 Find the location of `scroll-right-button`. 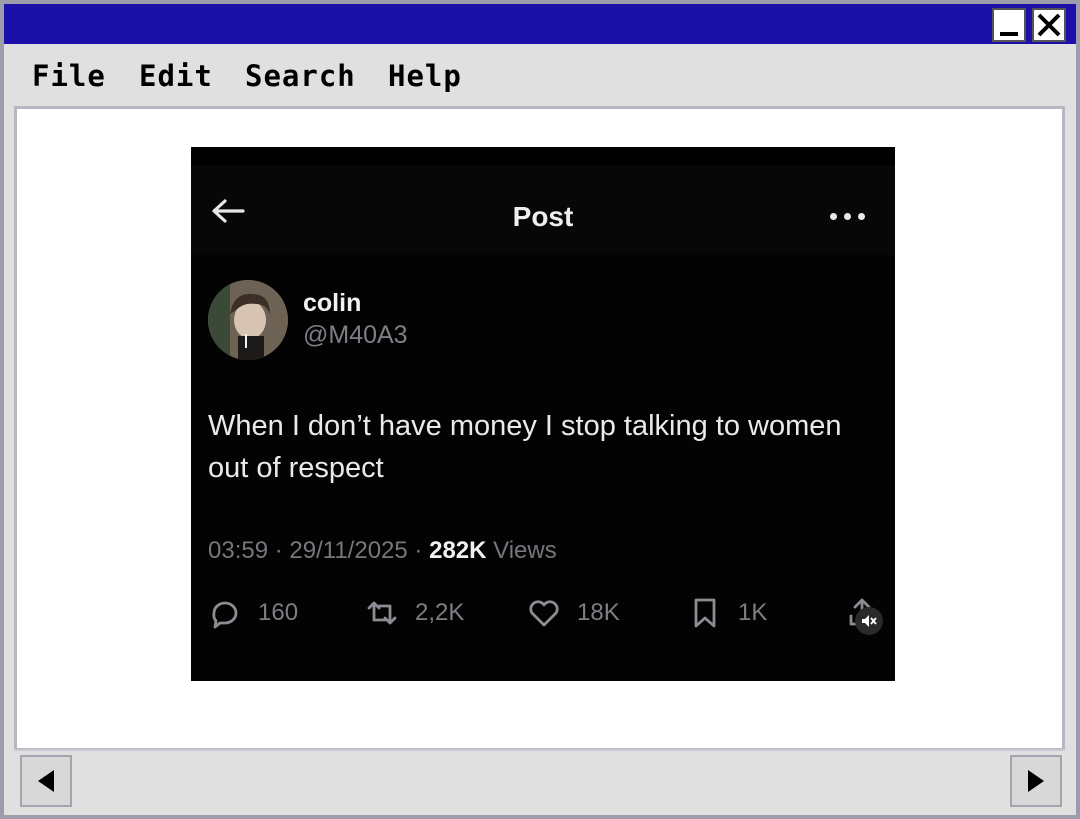

scroll-right-button is located at coordinates (1036, 781).